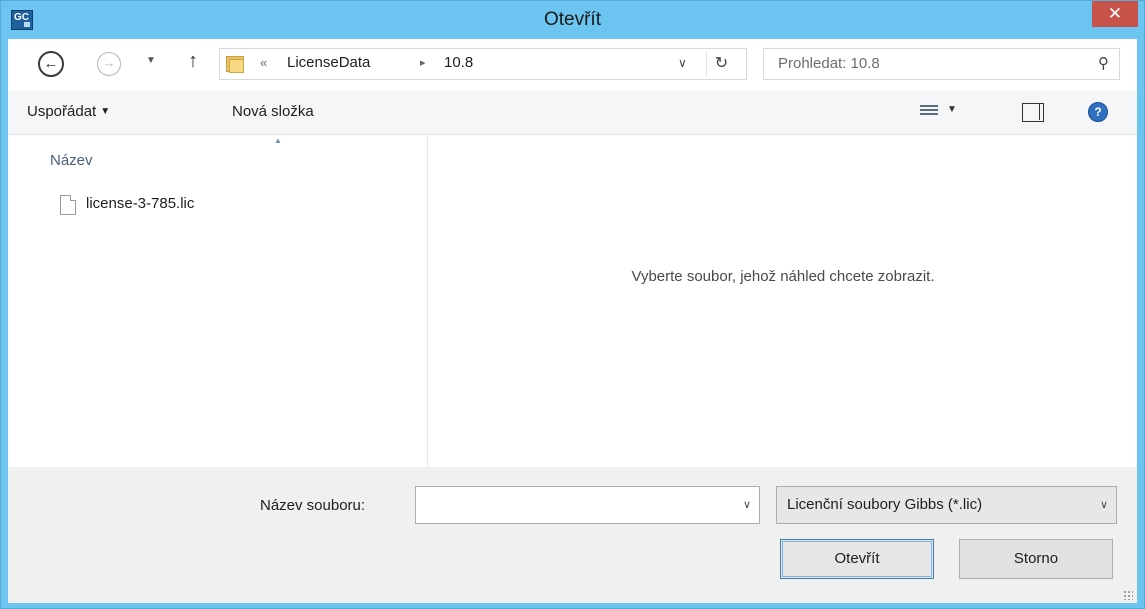 This screenshot has height=609, width=1145. I want to click on open-button: Otevřít, so click(857, 559).